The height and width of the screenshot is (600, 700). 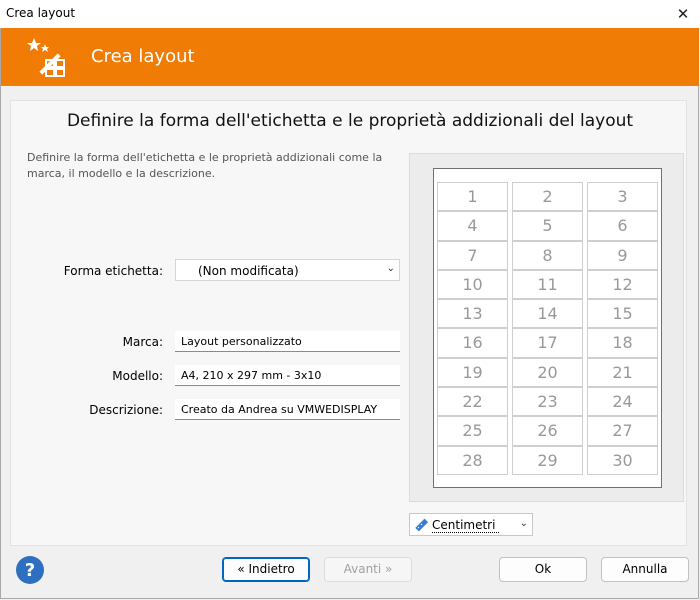 I want to click on label-cell: 21, so click(x=622, y=372).